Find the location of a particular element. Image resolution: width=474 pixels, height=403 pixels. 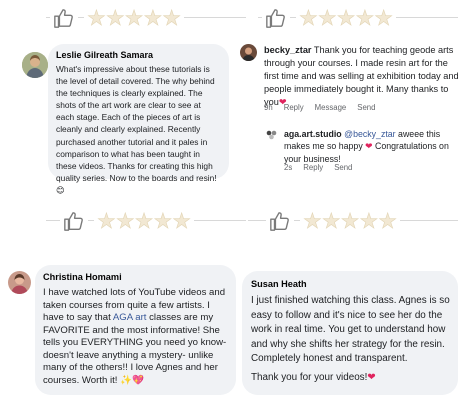

reply-author: aga.art.studio is located at coordinates (313, 134).